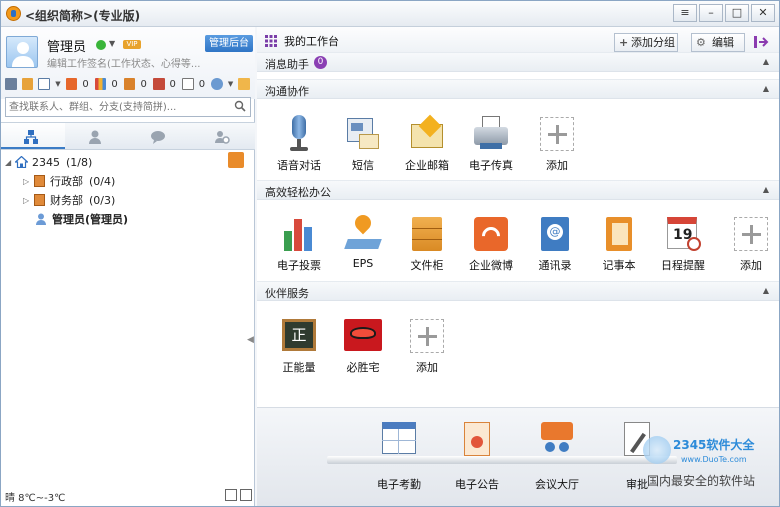 The width and height of the screenshot is (780, 507). Describe the element at coordinates (491, 265) in the screenshot. I see `app-label: 企业微博` at that location.